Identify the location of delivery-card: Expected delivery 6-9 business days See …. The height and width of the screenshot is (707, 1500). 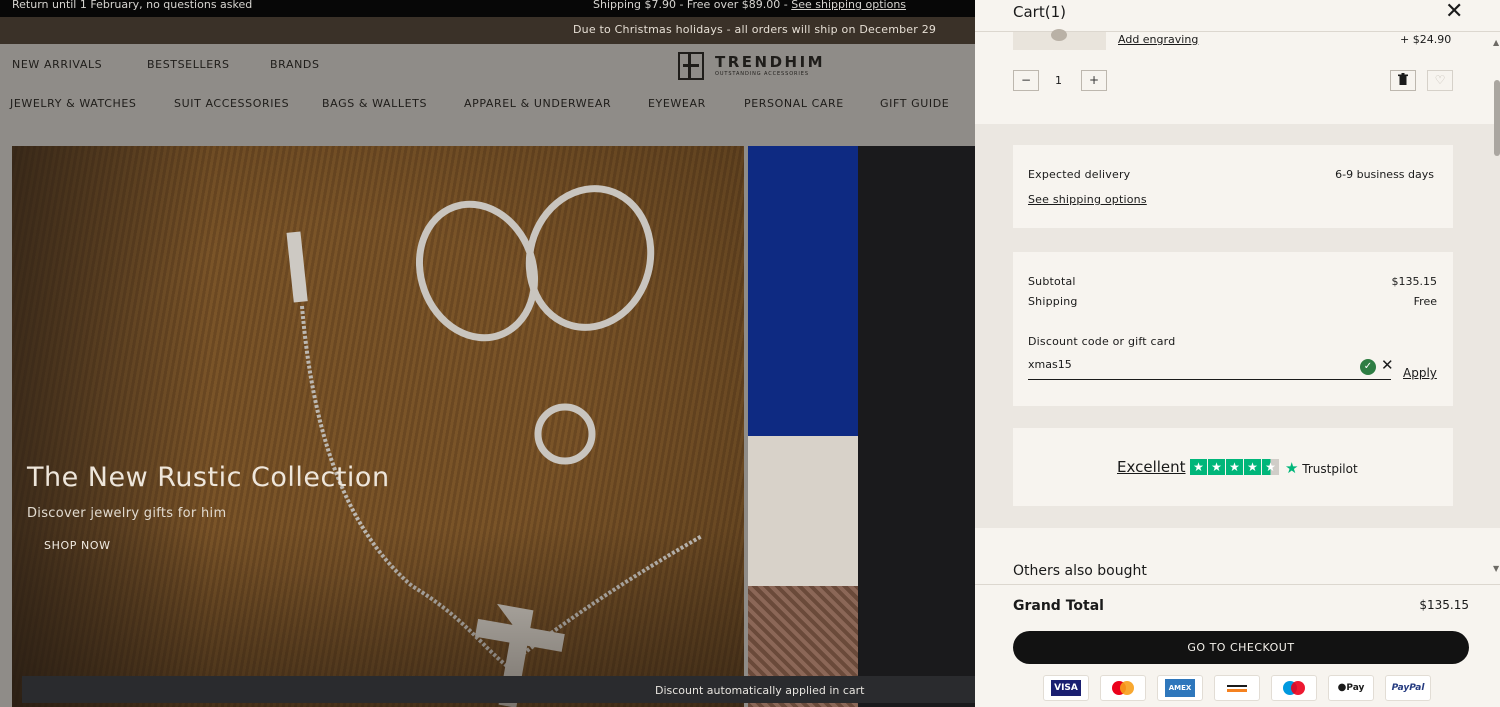
(1233, 186).